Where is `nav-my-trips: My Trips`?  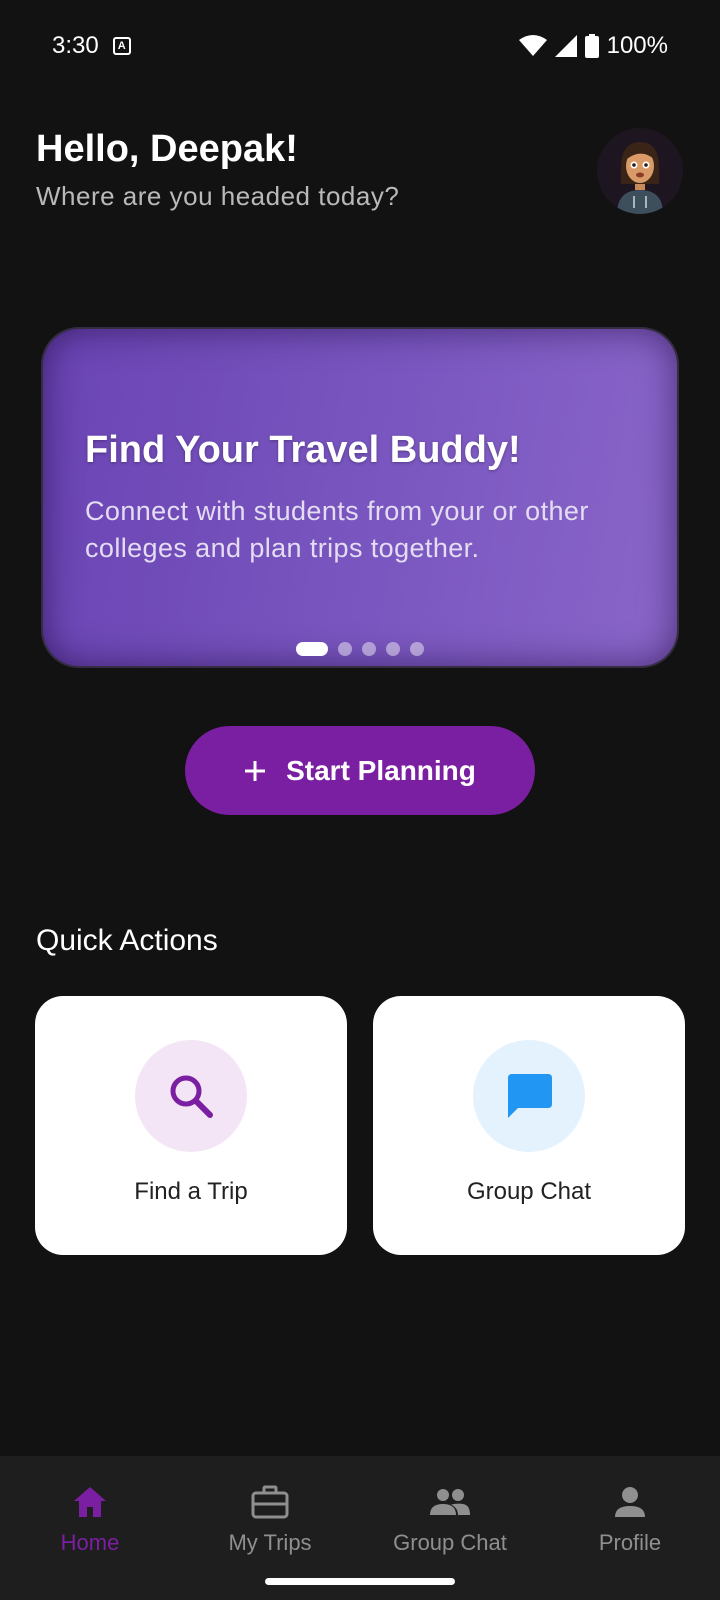 nav-my-trips: My Trips is located at coordinates (270, 1506).